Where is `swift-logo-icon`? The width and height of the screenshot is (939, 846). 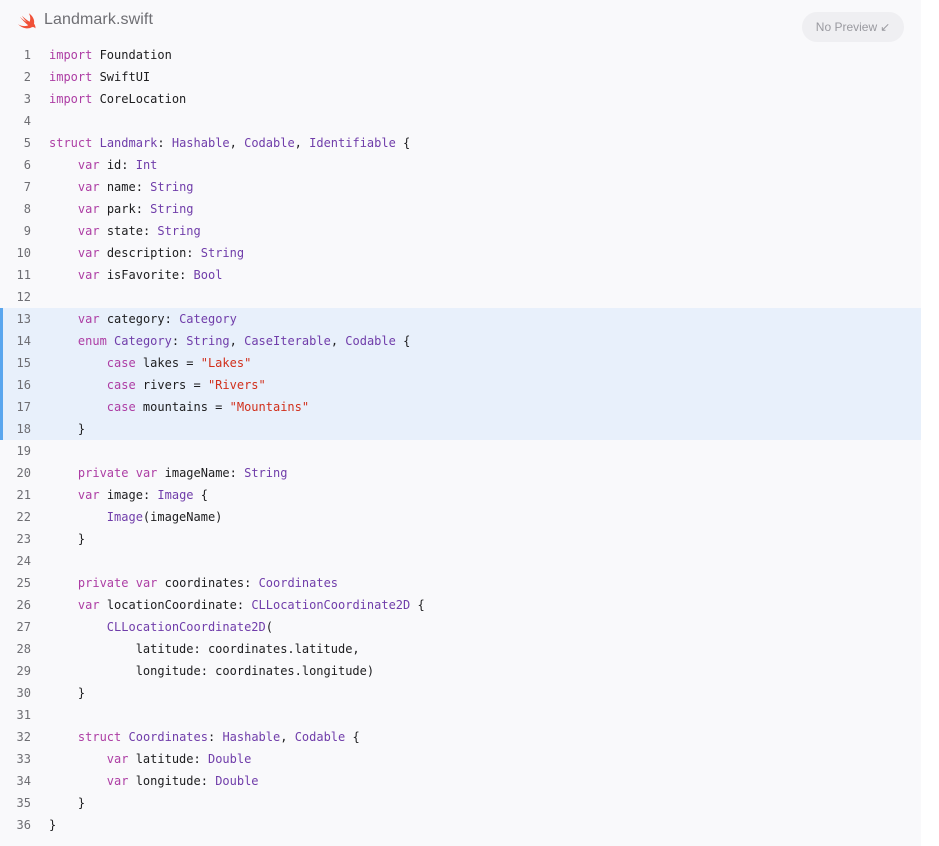 swift-logo-icon is located at coordinates (27, 21).